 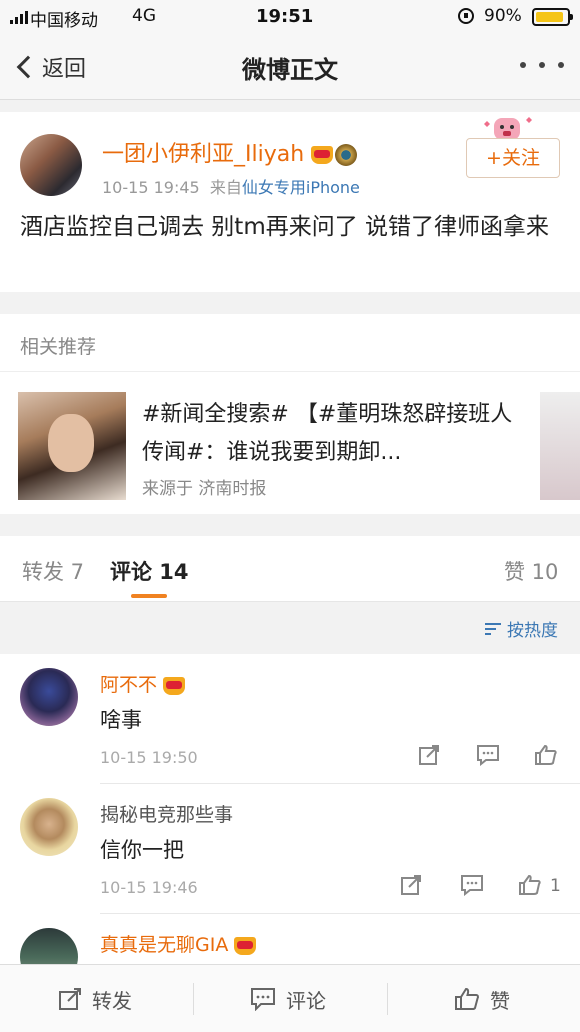 What do you see at coordinates (290, 719) in the screenshot?
I see `comment-item: 阿不不 啥事 10-15 19:50` at bounding box center [290, 719].